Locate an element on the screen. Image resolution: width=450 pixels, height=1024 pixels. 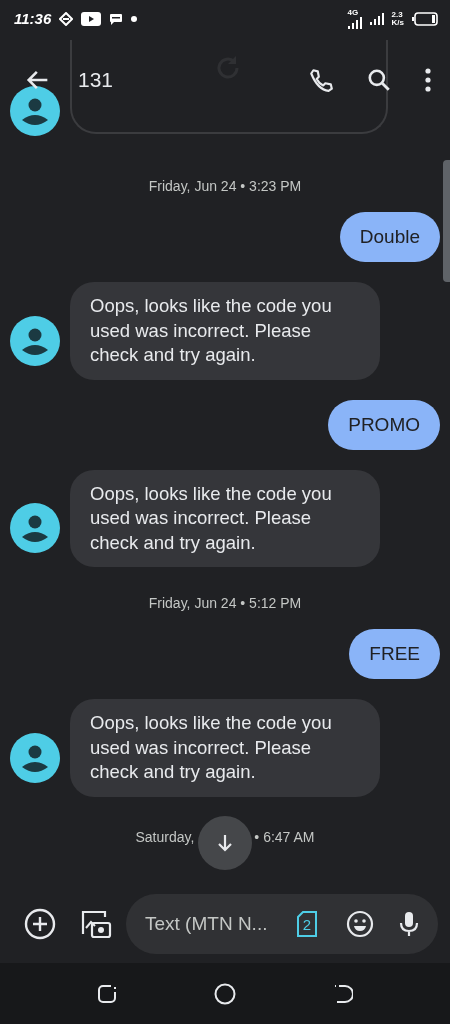
arrow-down-icon is located at coordinates (225, 843).